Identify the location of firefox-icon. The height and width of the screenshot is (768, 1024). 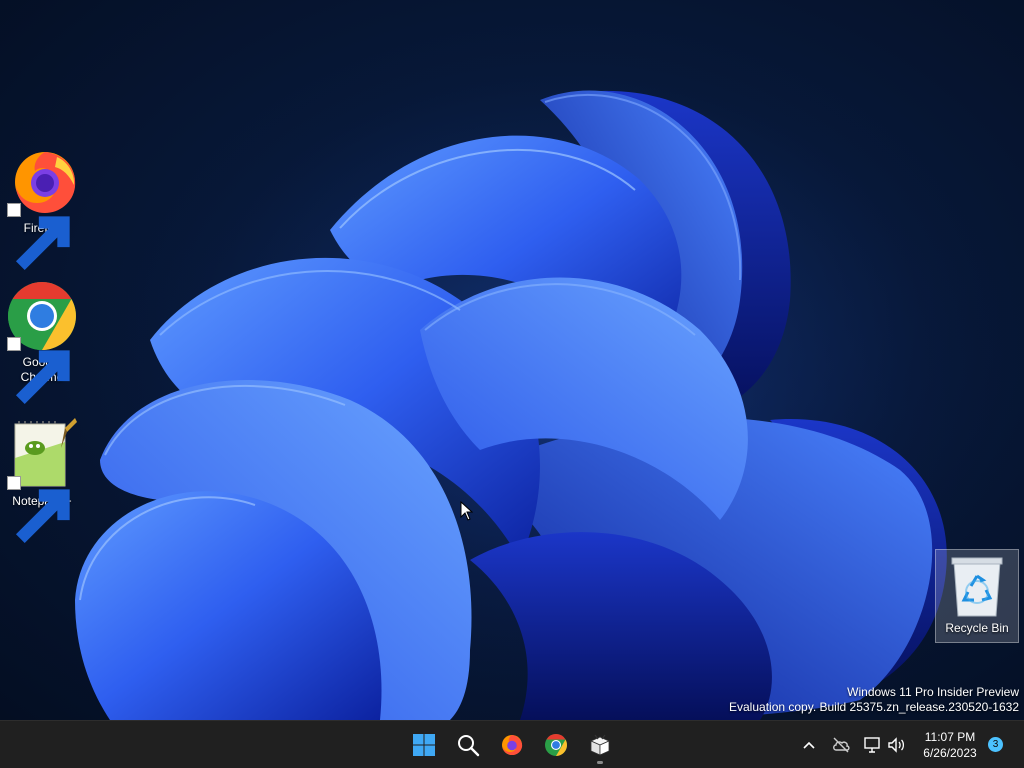
(512, 745).